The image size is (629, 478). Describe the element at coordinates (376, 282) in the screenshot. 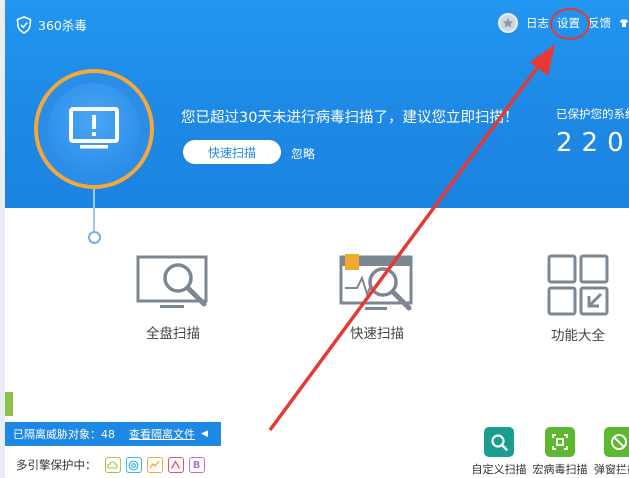

I see `quick-scan-icon` at that location.